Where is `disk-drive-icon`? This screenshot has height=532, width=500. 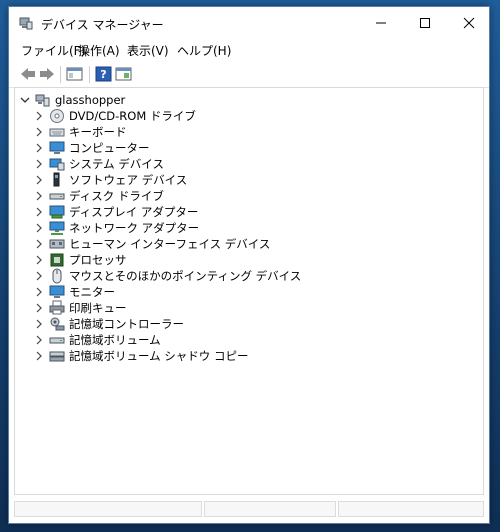
disk-drive-icon is located at coordinates (57, 196).